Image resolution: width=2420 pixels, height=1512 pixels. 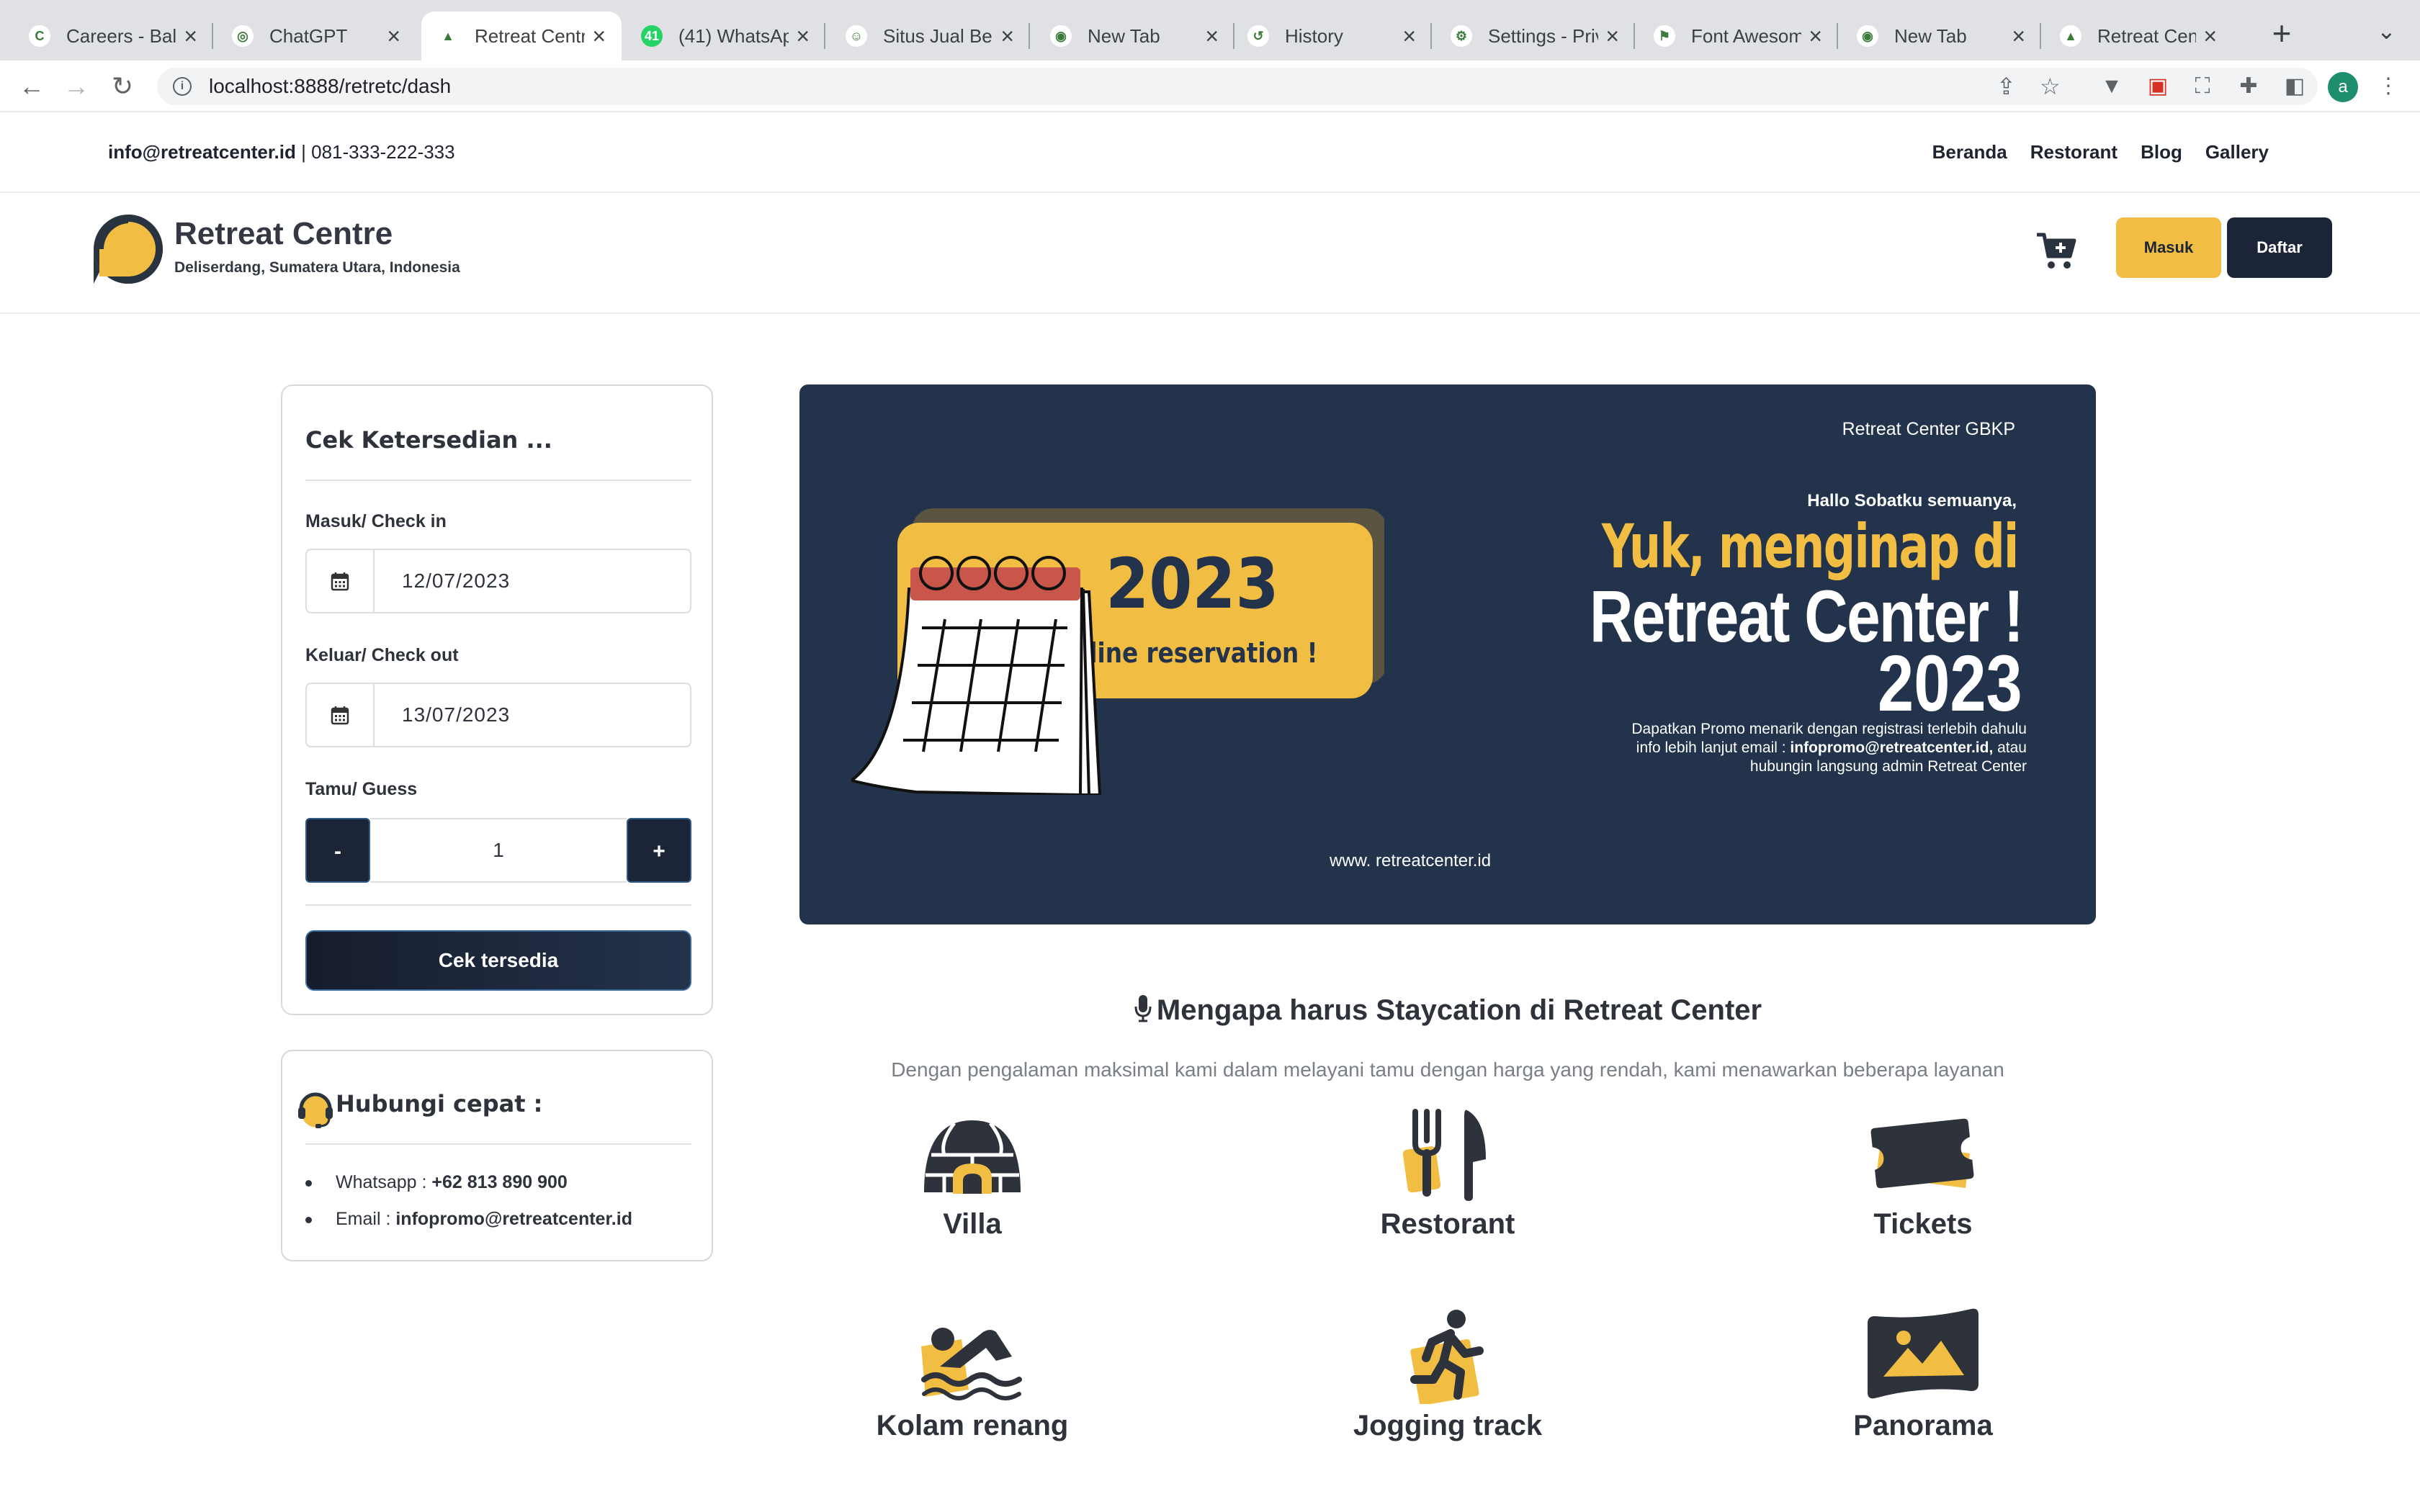 I want to click on calendar-caption-text: online reservation !, so click(x=1187, y=654).